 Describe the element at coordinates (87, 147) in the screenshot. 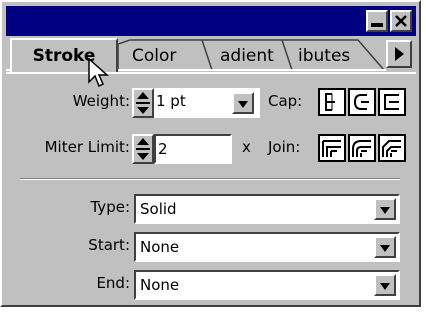

I see `miter-limit-label: Miter Limit:` at that location.